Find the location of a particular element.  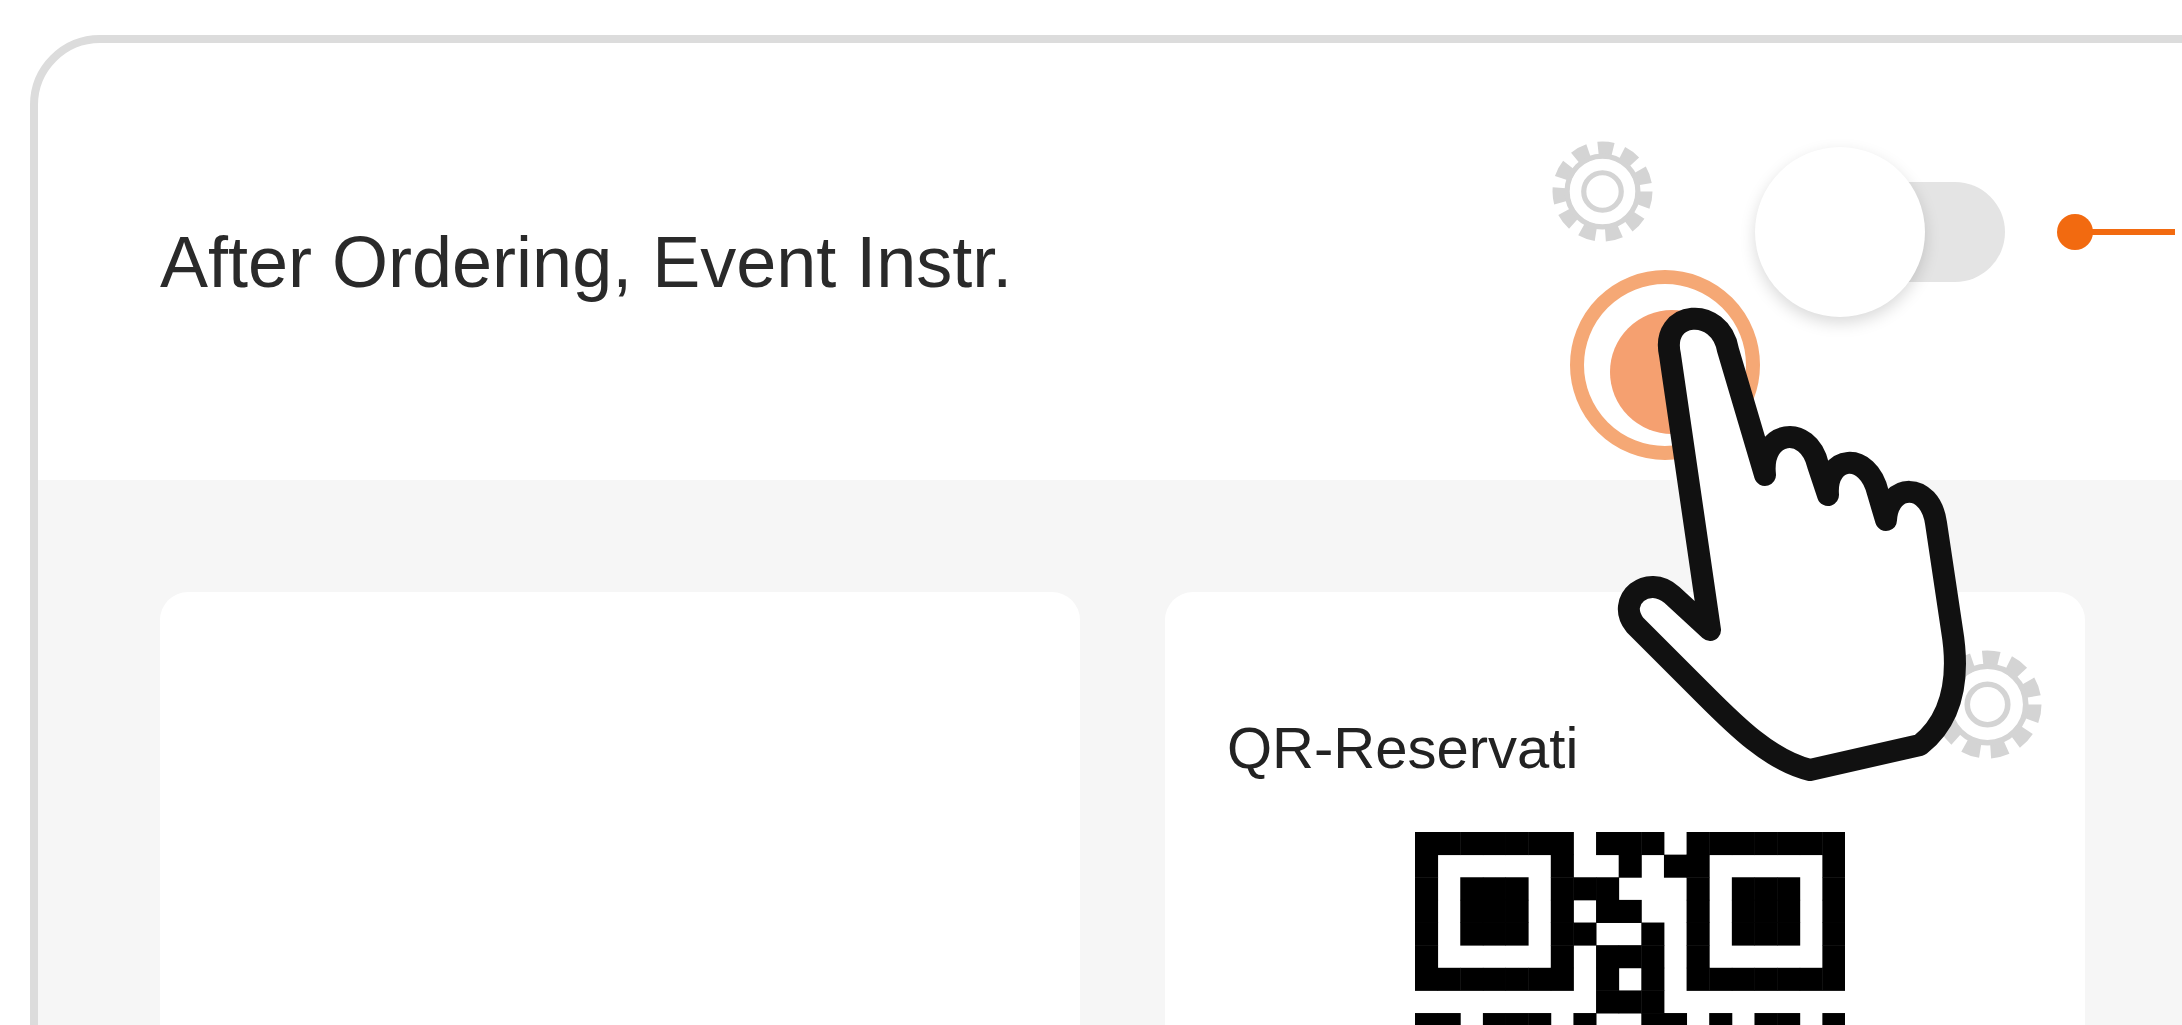

card-title: QR-Reservati is located at coordinates (1403, 747).